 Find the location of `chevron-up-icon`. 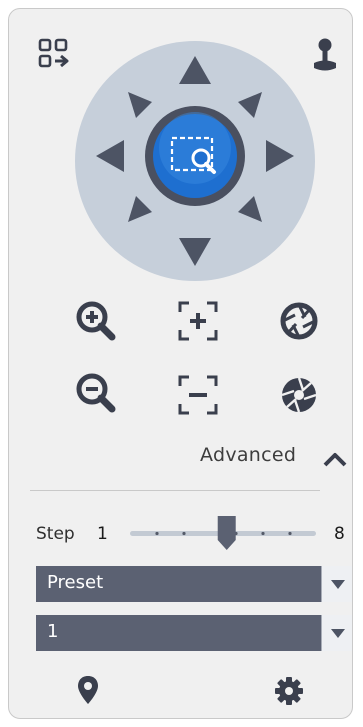

chevron-up-icon is located at coordinates (335, 459).